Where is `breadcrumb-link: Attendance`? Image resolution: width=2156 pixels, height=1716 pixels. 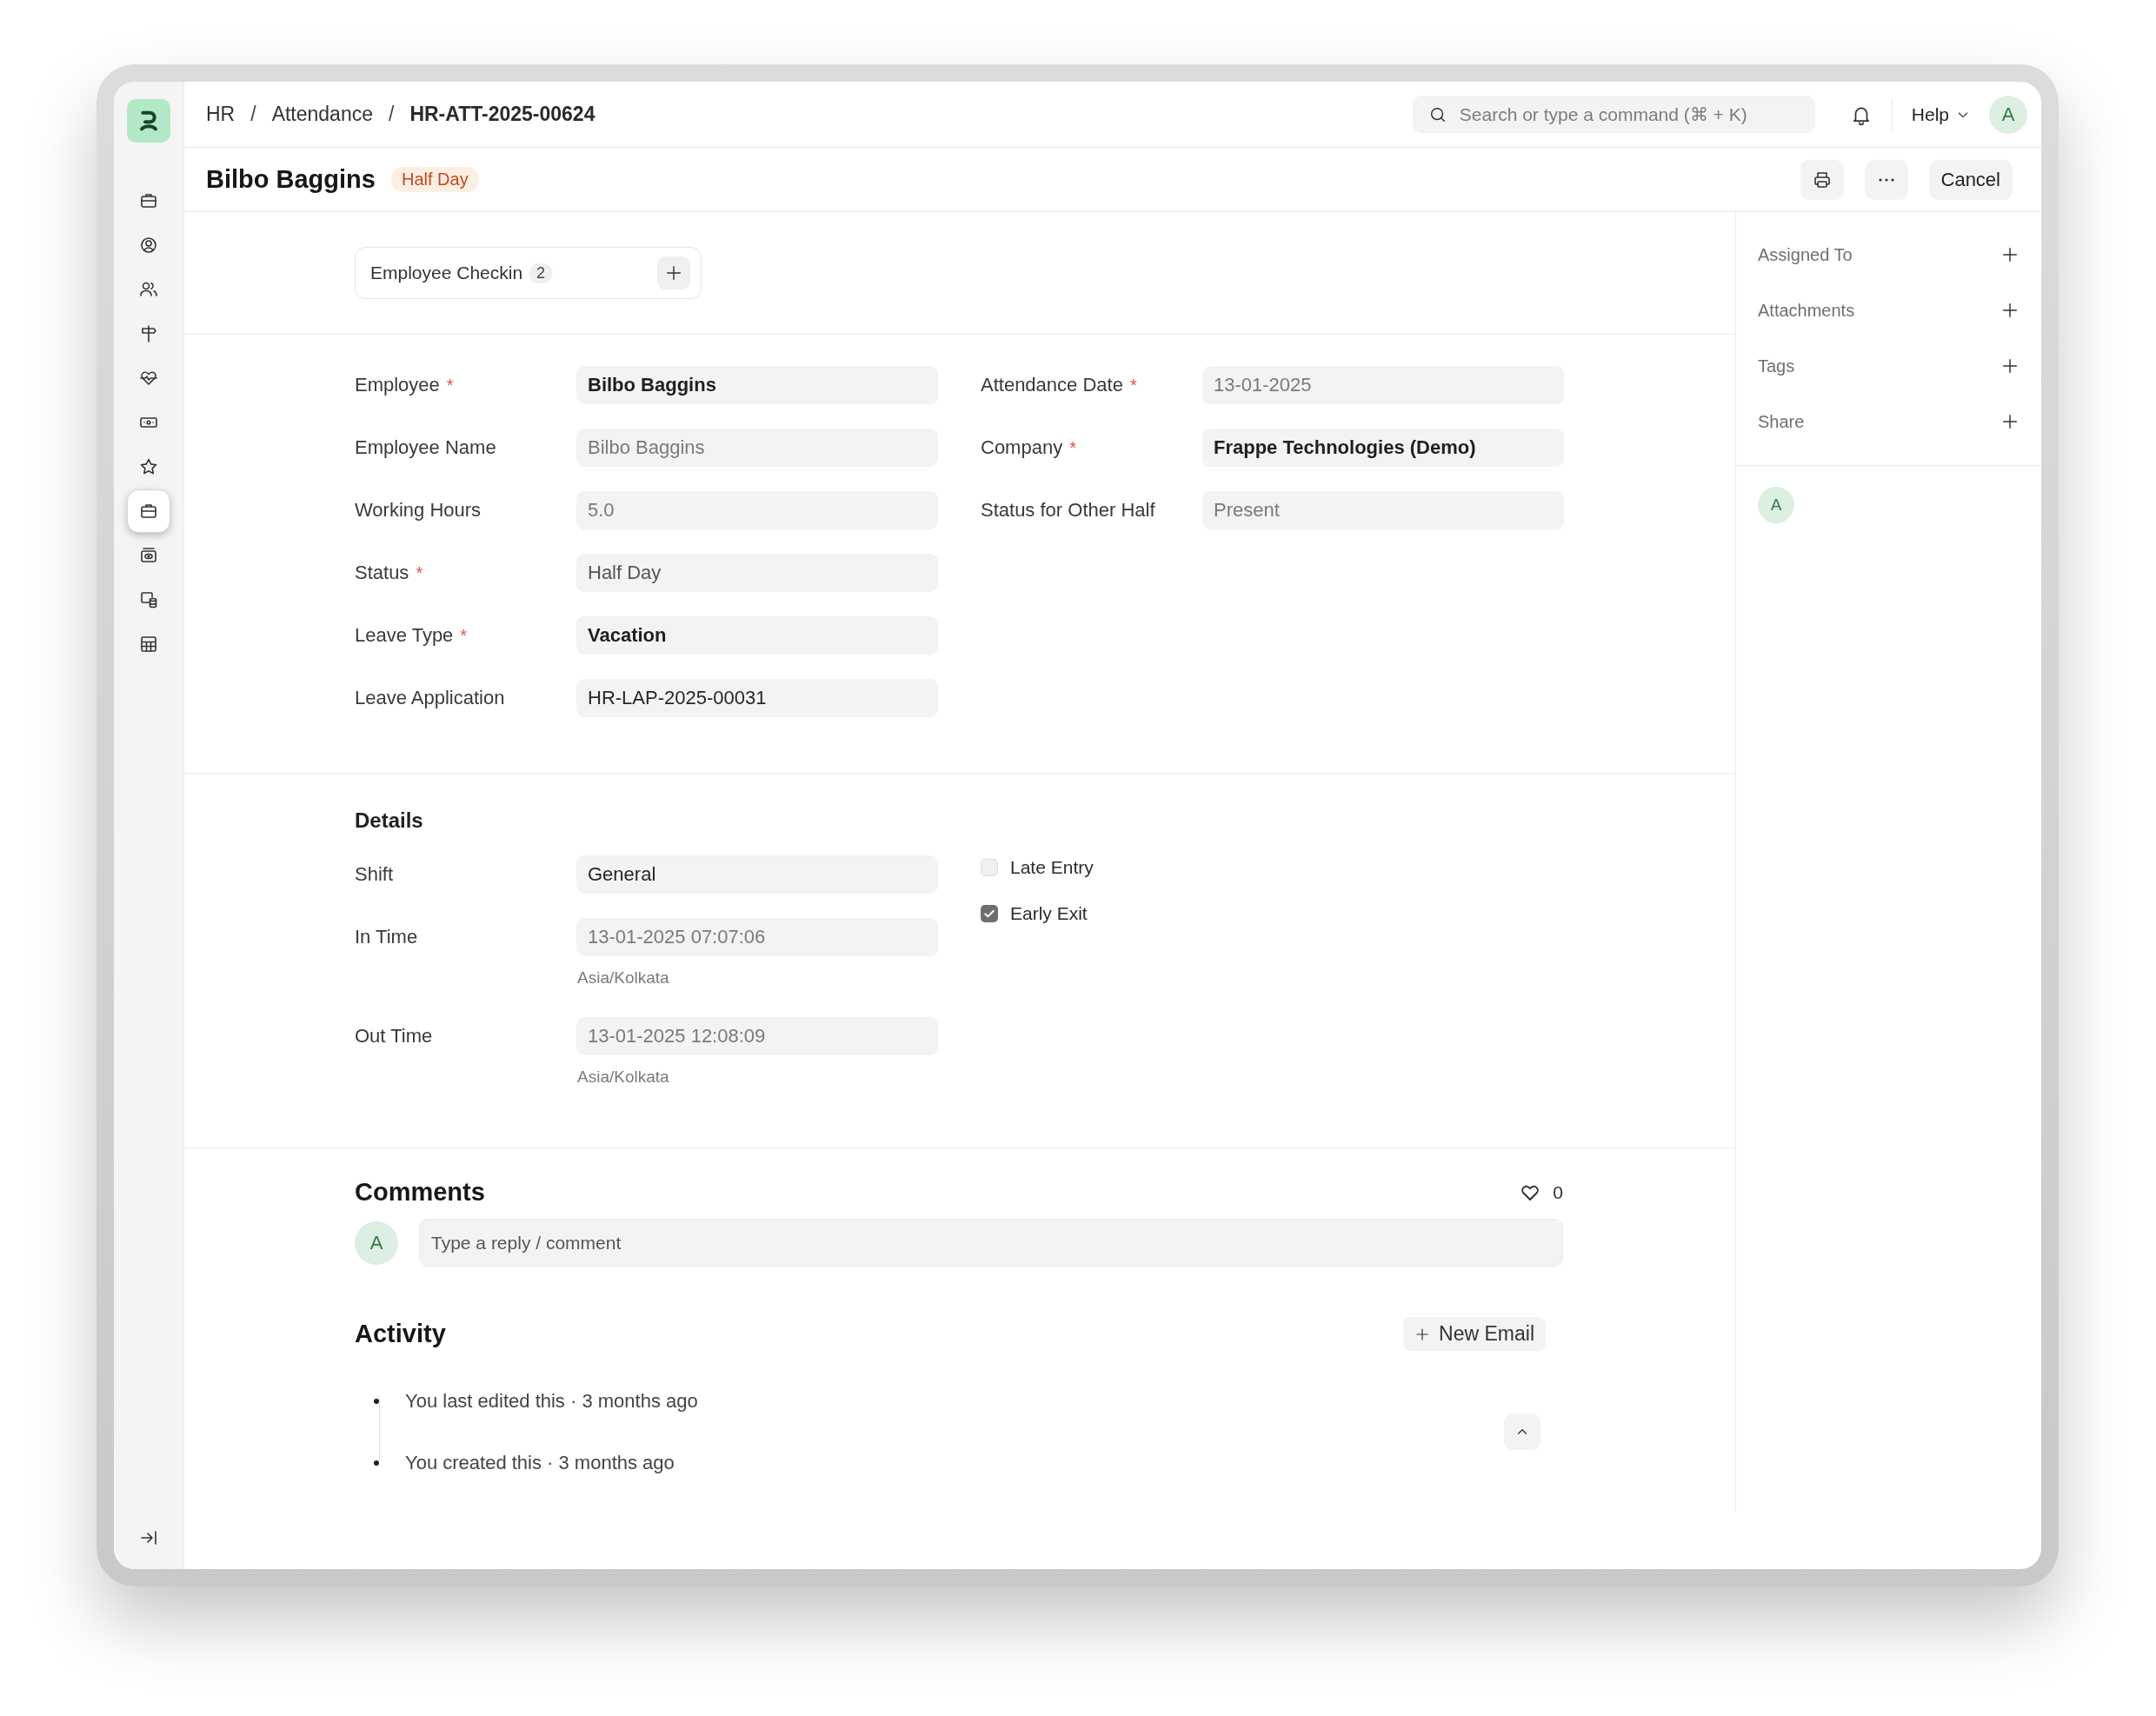 breadcrumb-link: Attendance is located at coordinates (322, 114).